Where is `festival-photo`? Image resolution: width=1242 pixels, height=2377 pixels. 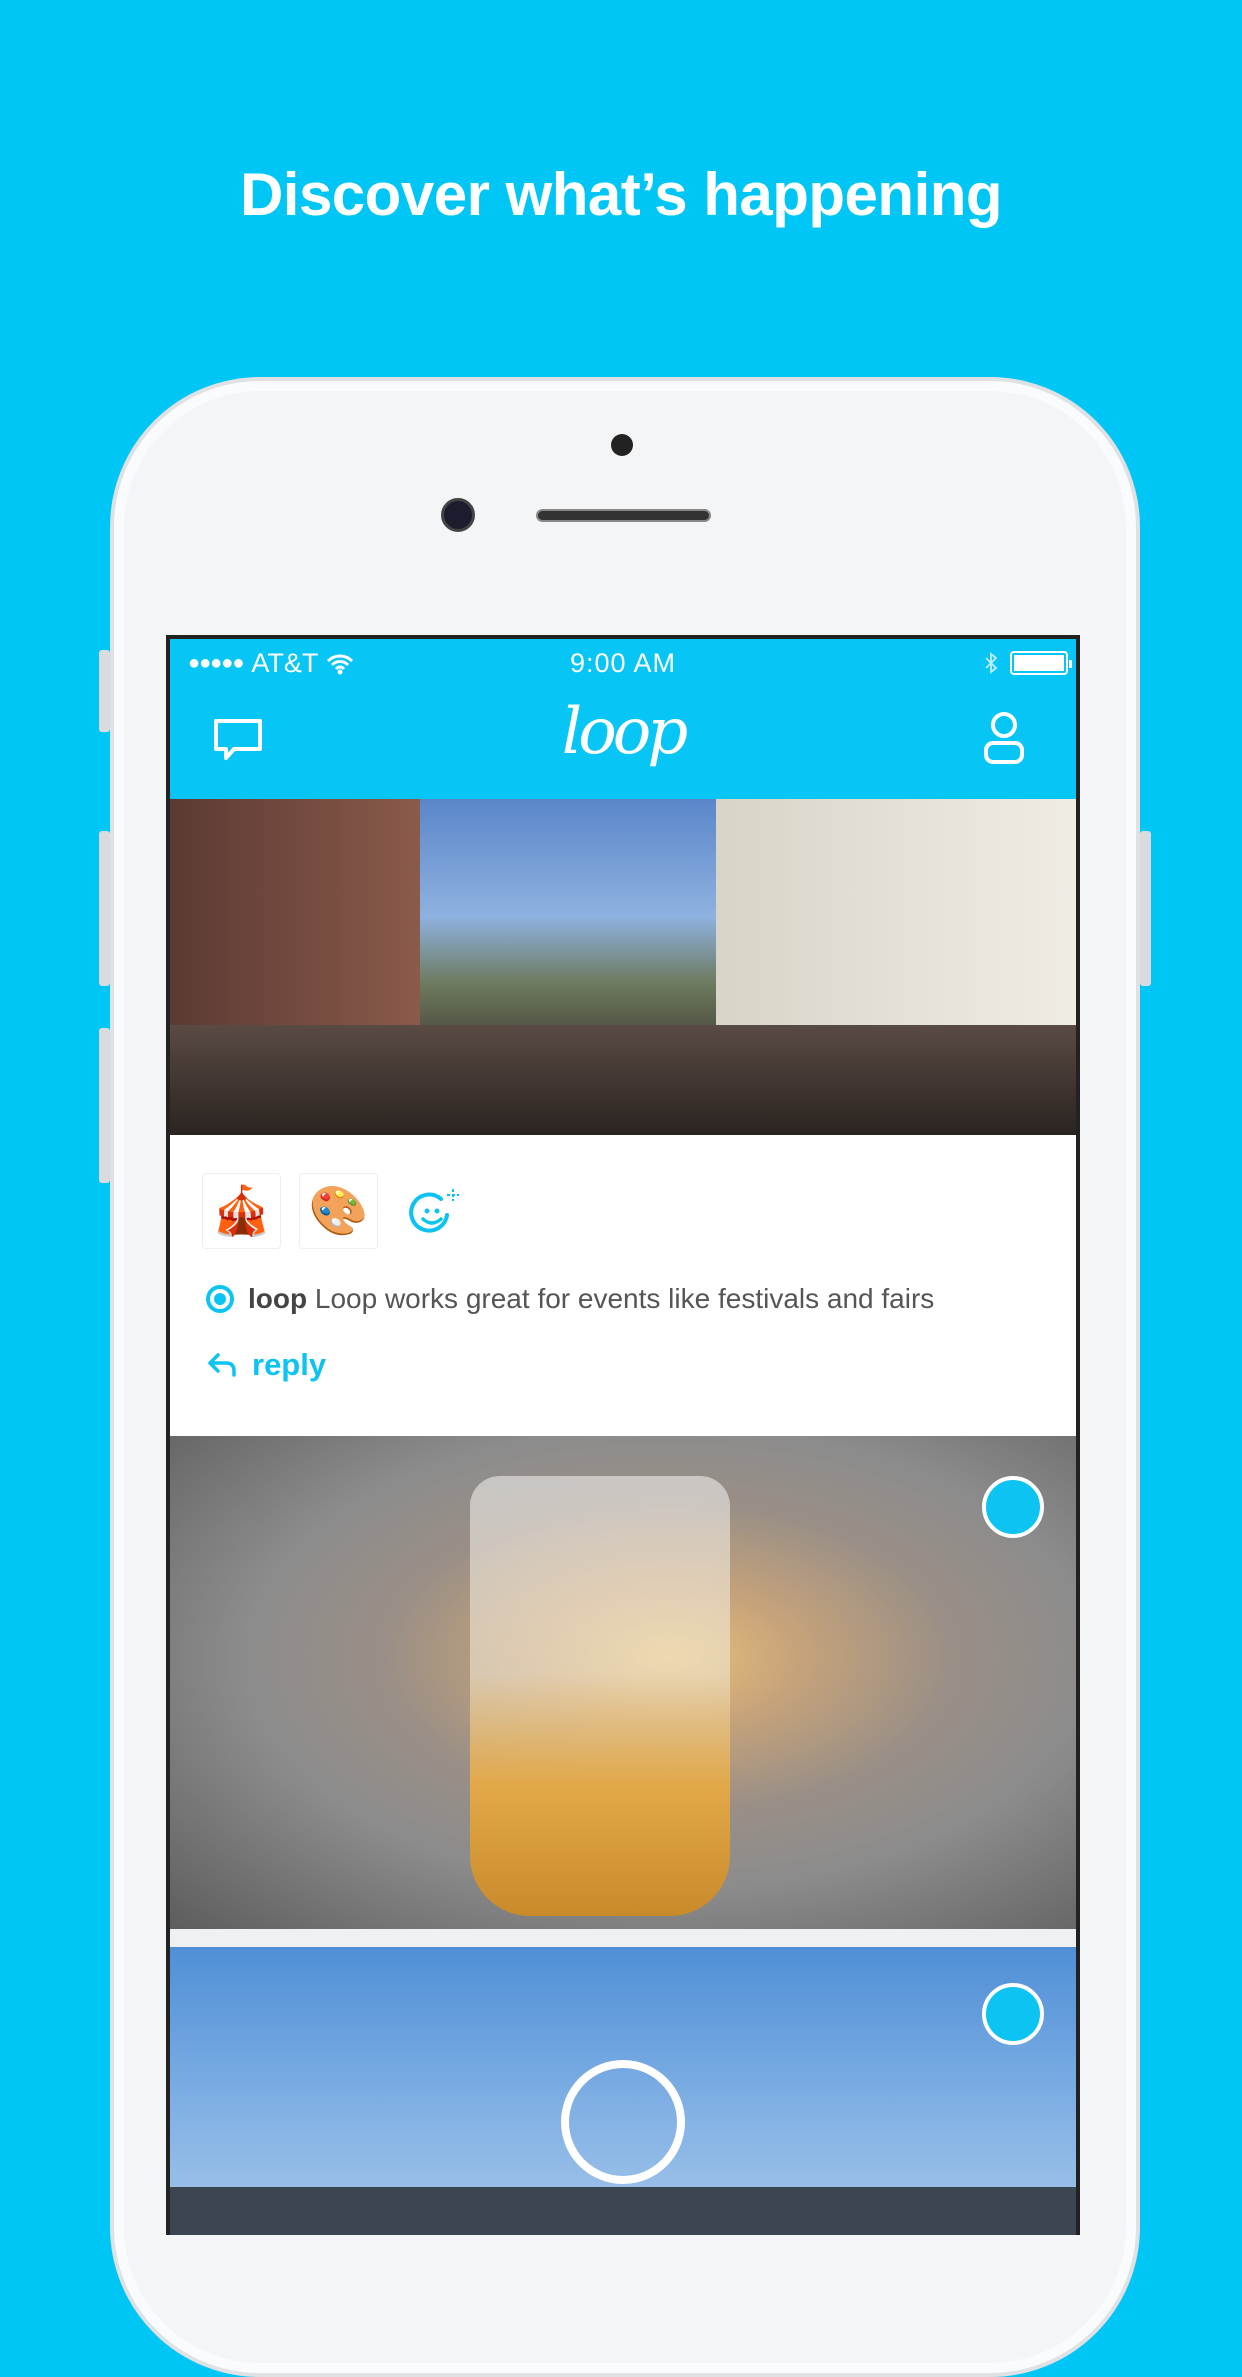 festival-photo is located at coordinates (623, 967).